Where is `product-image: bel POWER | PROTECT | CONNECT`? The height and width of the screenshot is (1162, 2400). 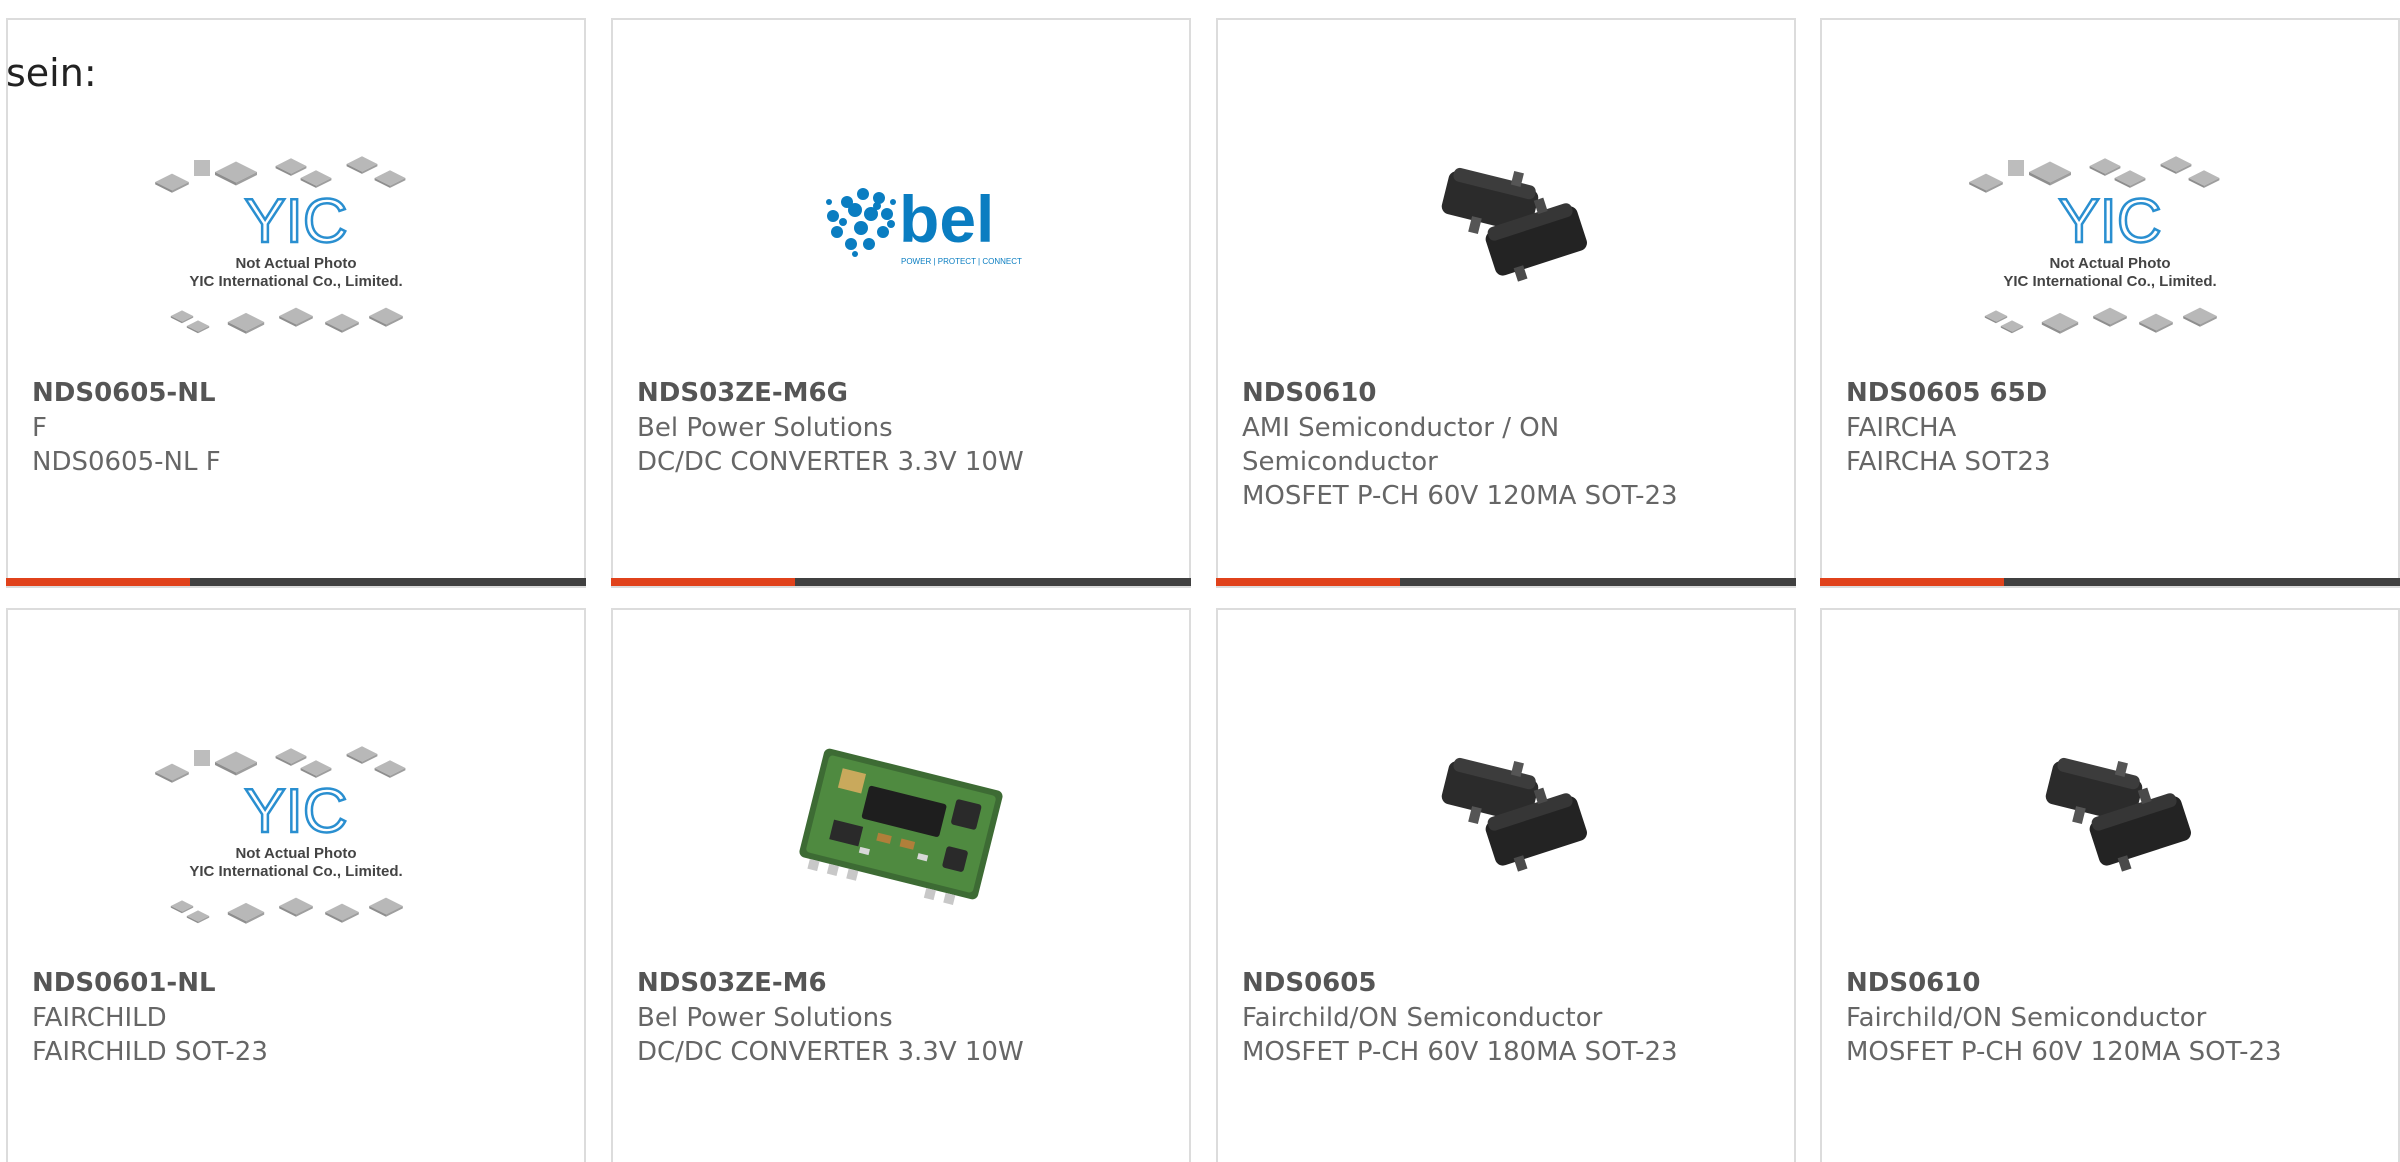
product-image: bel POWER | PROTECT | CONNECT is located at coordinates (901, 235).